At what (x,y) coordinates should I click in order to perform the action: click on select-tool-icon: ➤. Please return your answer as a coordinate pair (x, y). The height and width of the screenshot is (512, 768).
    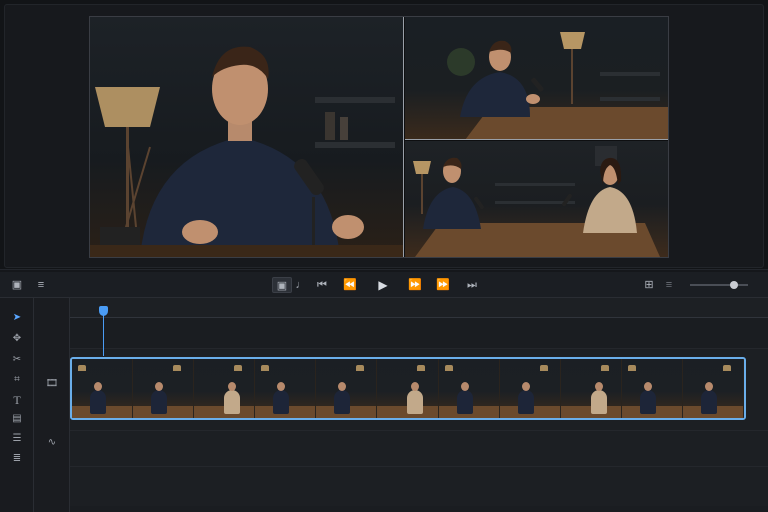
    Looking at the image, I should click on (17, 318).